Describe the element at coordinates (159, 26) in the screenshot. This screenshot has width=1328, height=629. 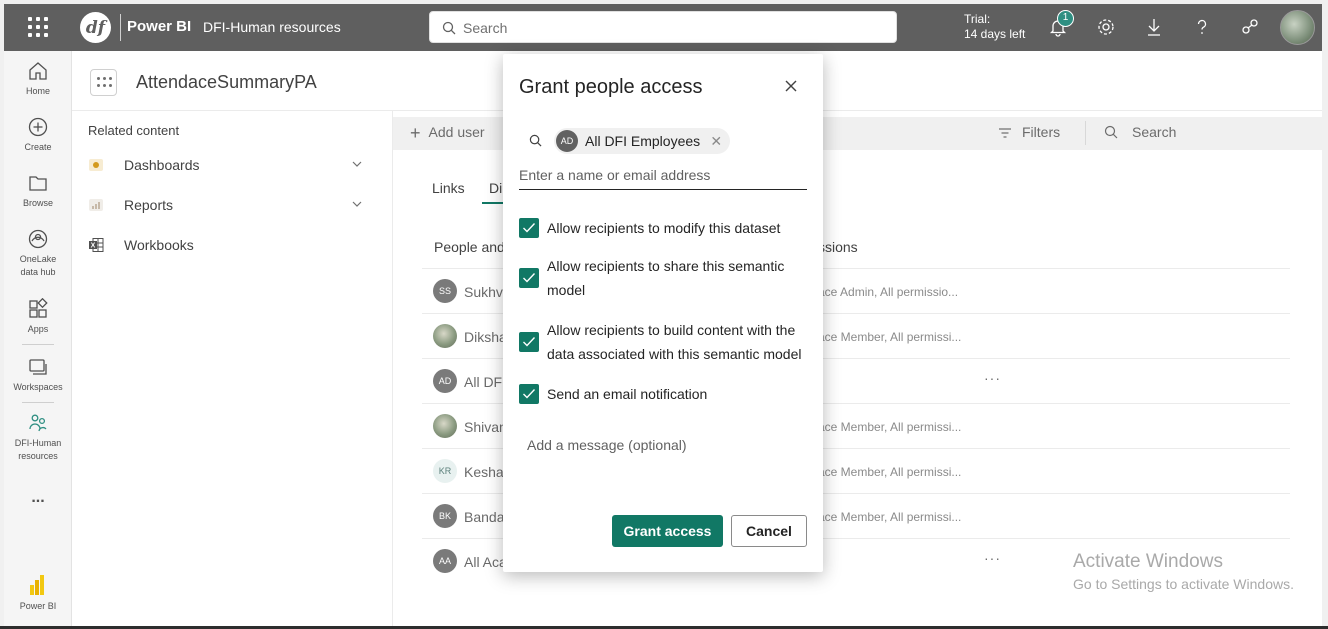
I see `brand-name: Power BI` at that location.